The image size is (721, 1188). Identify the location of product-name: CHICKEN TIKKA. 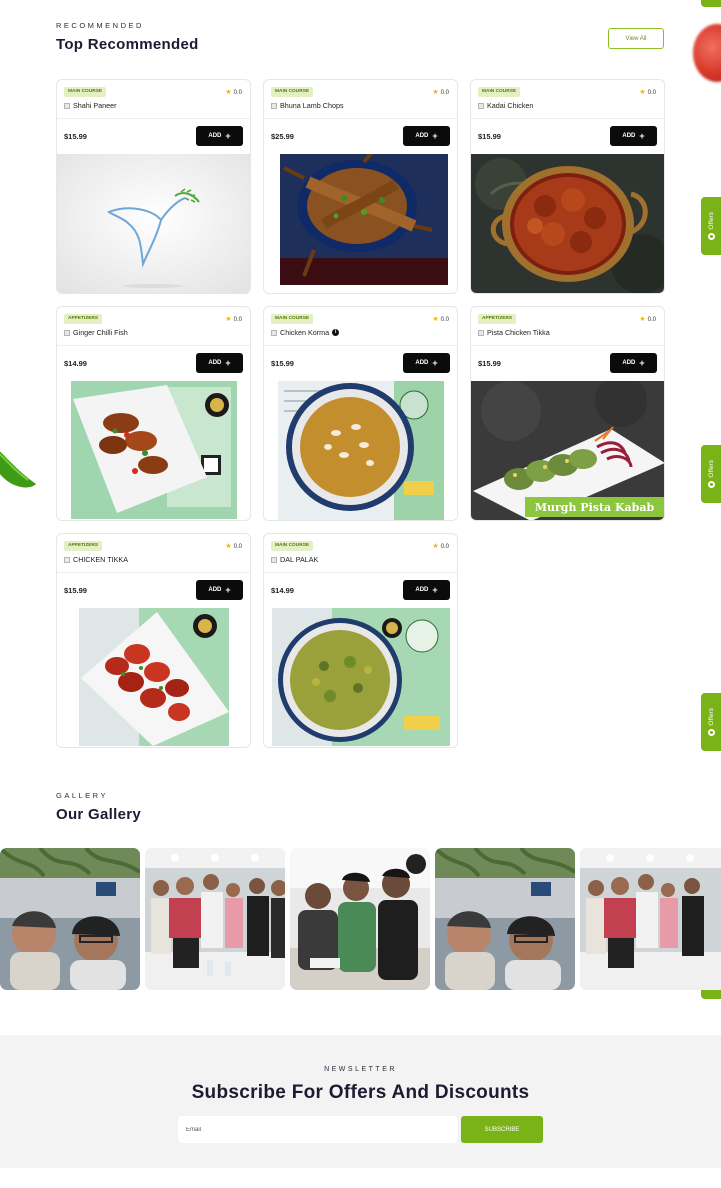
(96, 559).